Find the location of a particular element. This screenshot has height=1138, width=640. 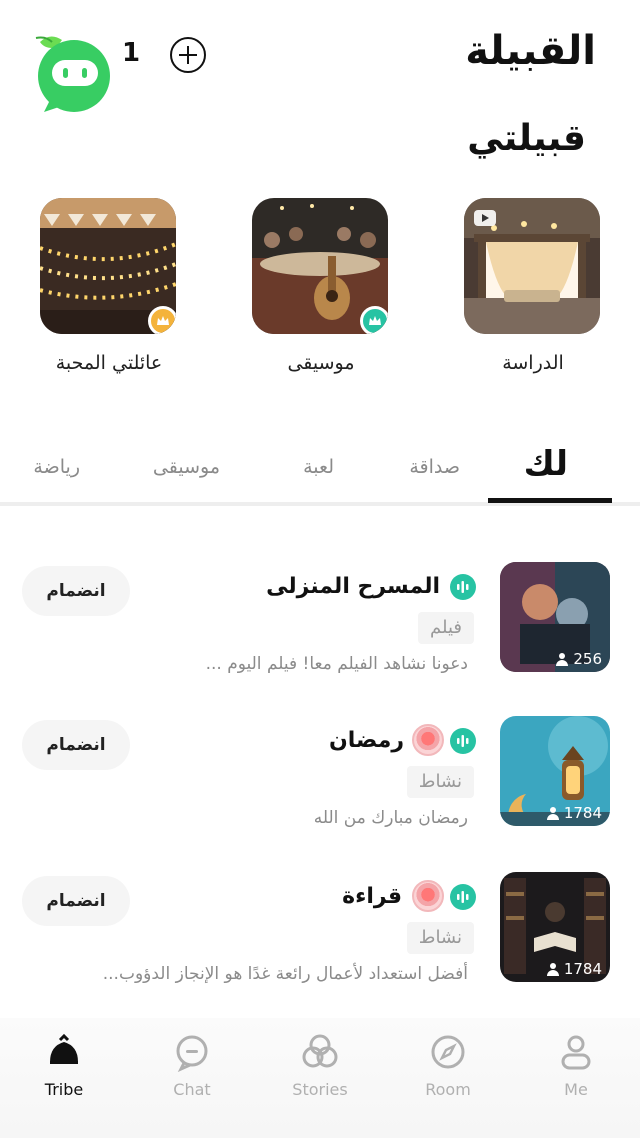

member-count: 256 is located at coordinates (579, 659).